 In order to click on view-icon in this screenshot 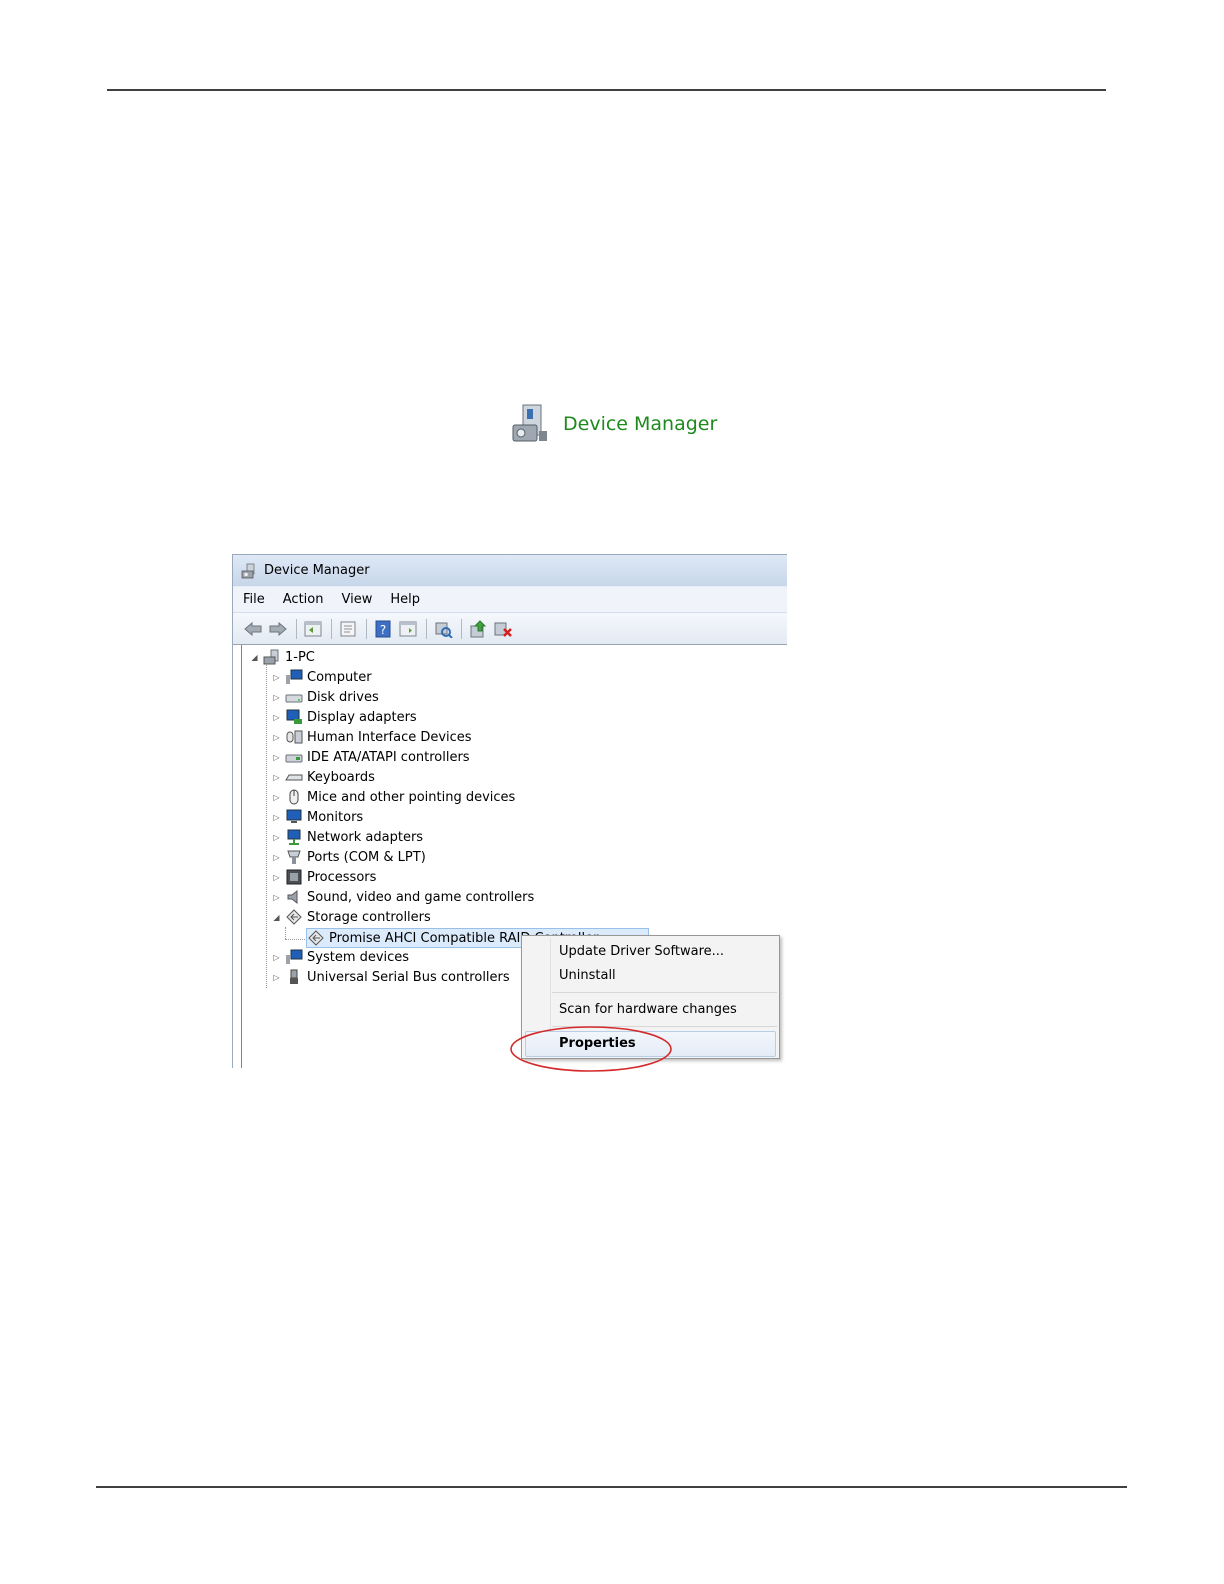, I will do `click(408, 629)`.